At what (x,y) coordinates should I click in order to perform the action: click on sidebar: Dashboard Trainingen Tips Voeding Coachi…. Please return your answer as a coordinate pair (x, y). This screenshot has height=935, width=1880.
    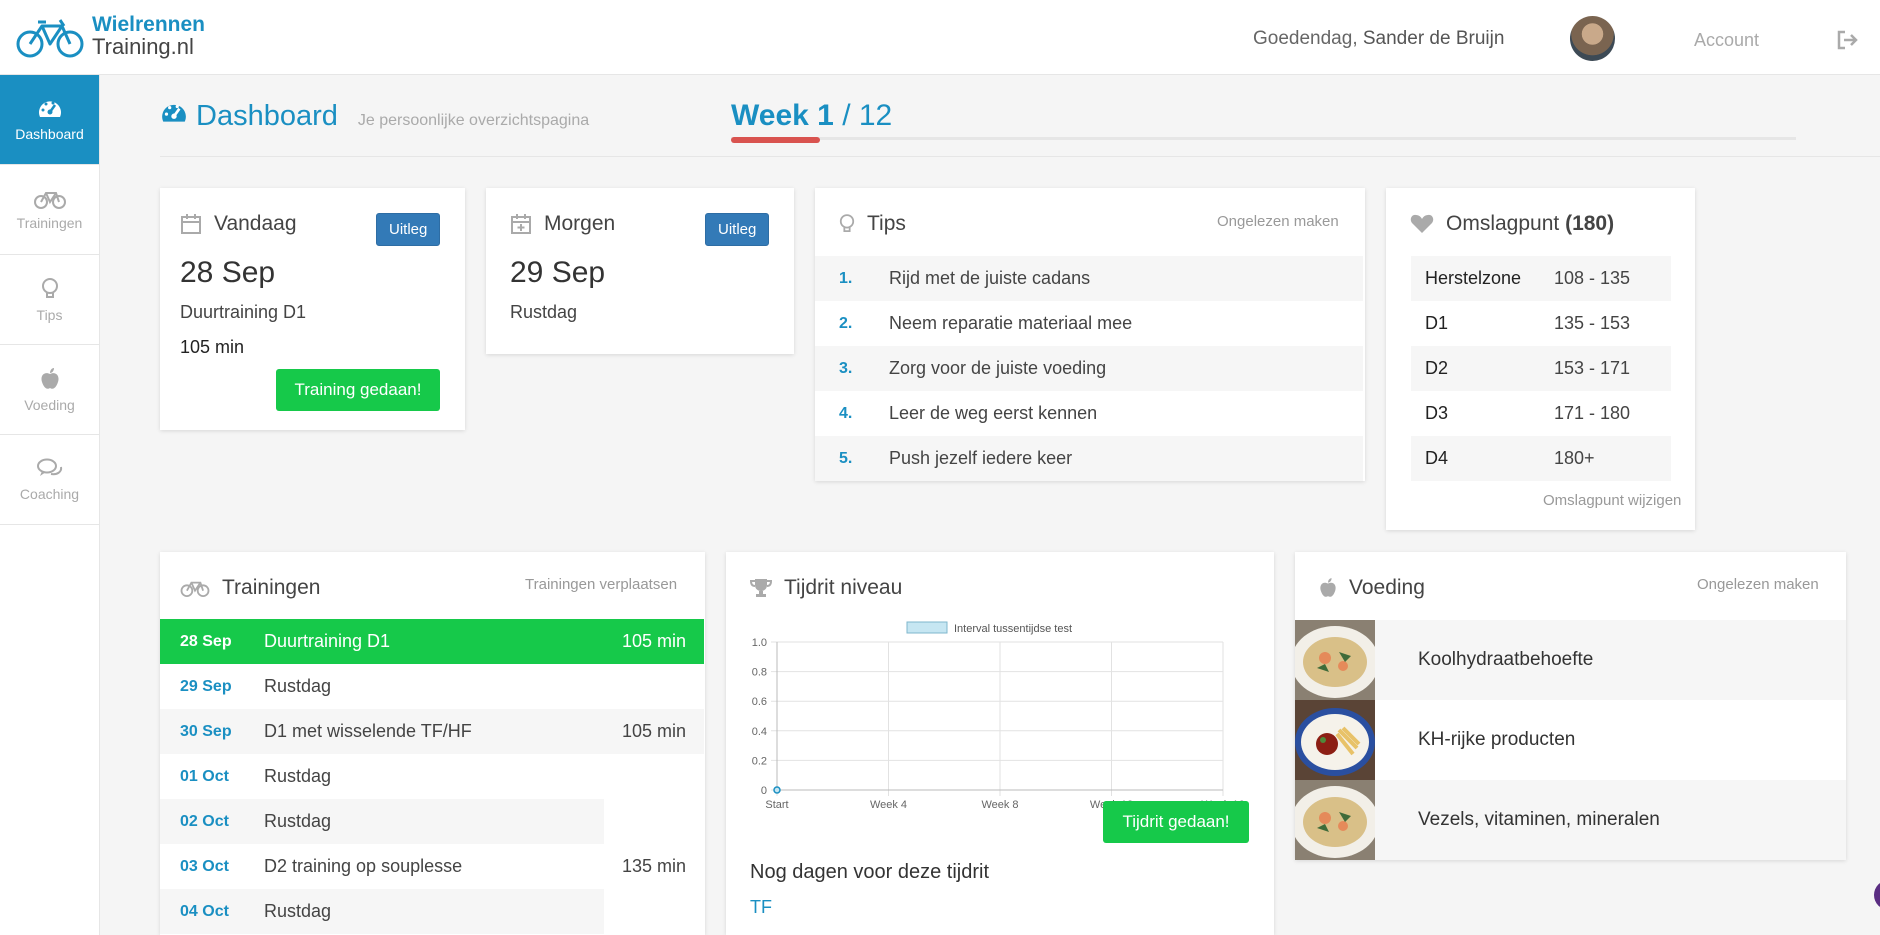
    Looking at the image, I should click on (50, 505).